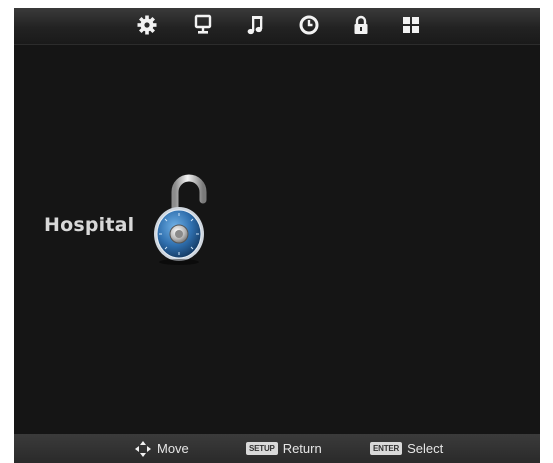  What do you see at coordinates (361, 25) in the screenshot?
I see `lock-icon` at bounding box center [361, 25].